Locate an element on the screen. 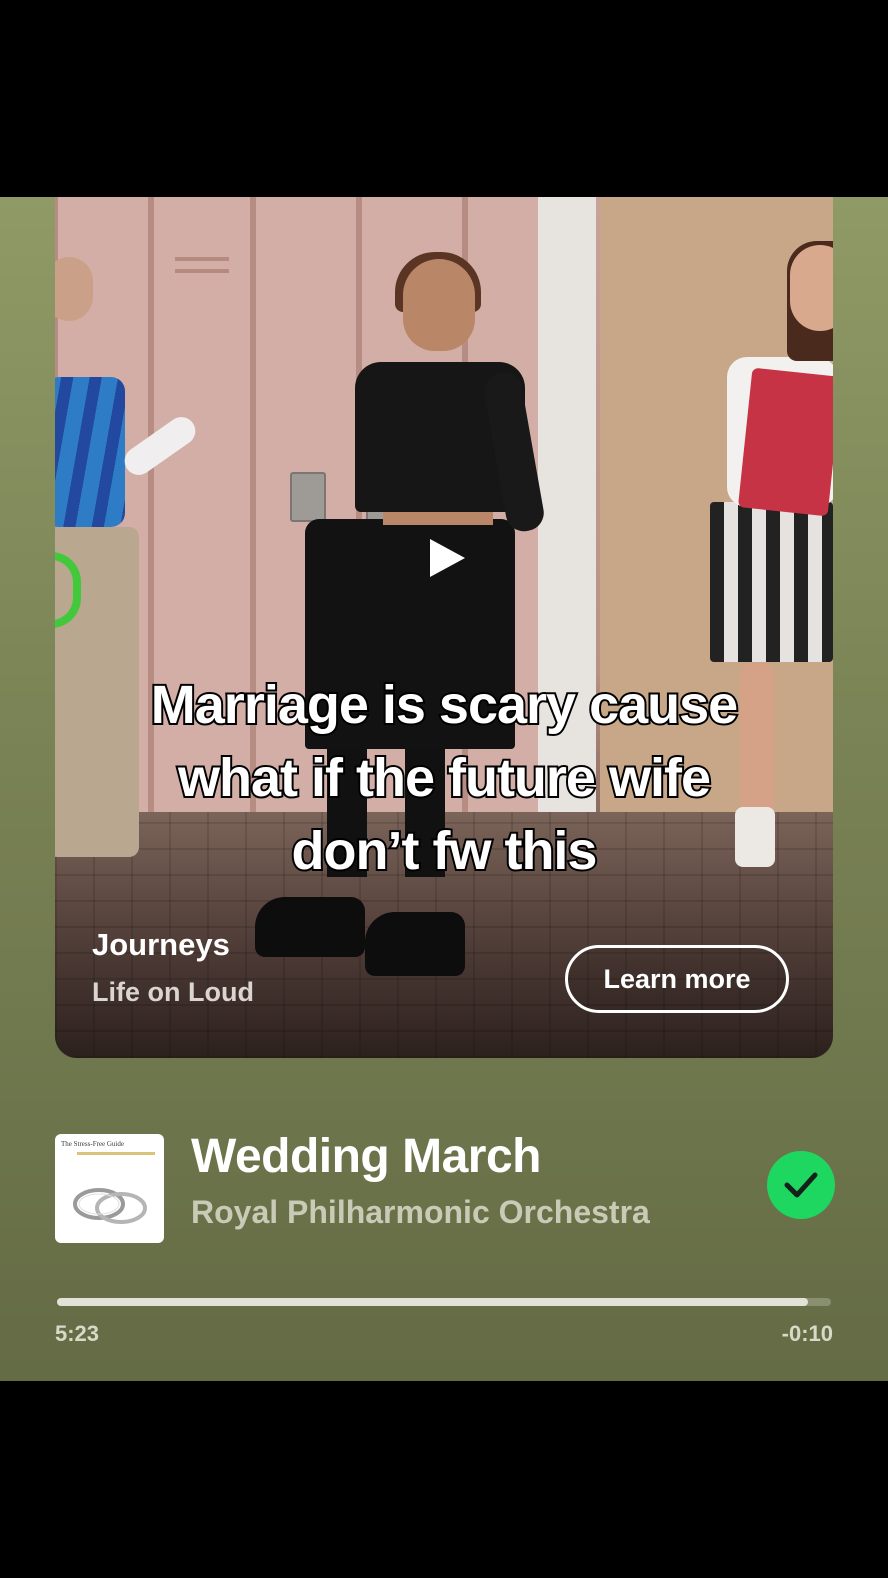 This screenshot has height=1578, width=888. ad-brand-name: Journeys is located at coordinates (161, 945).